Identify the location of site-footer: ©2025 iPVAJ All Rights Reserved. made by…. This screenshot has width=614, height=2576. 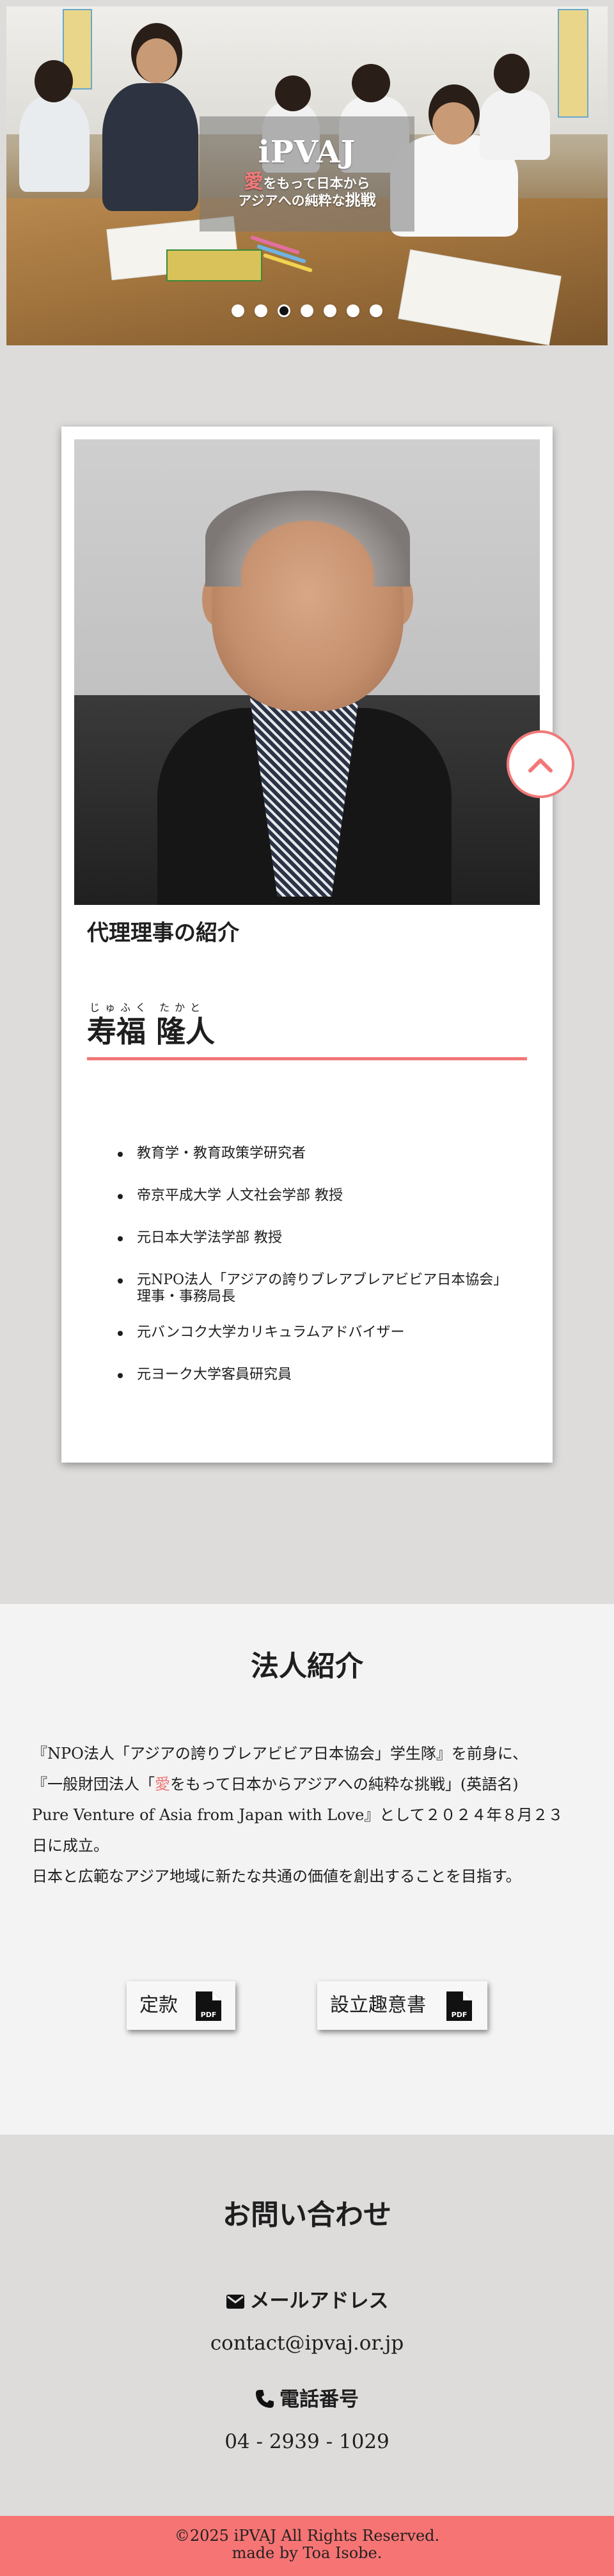
(307, 2546).